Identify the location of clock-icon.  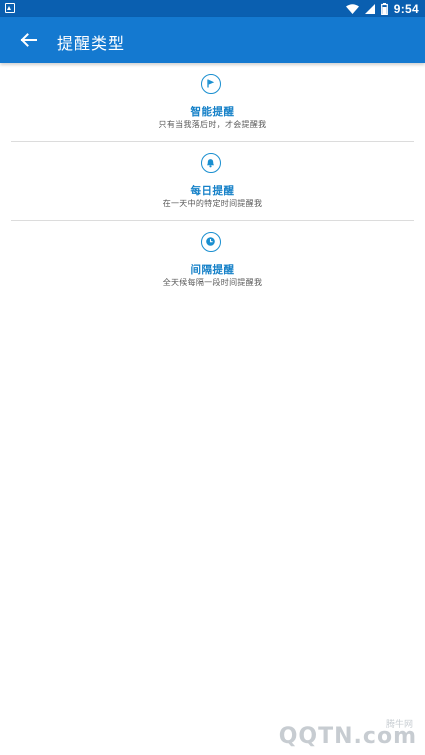
(211, 242).